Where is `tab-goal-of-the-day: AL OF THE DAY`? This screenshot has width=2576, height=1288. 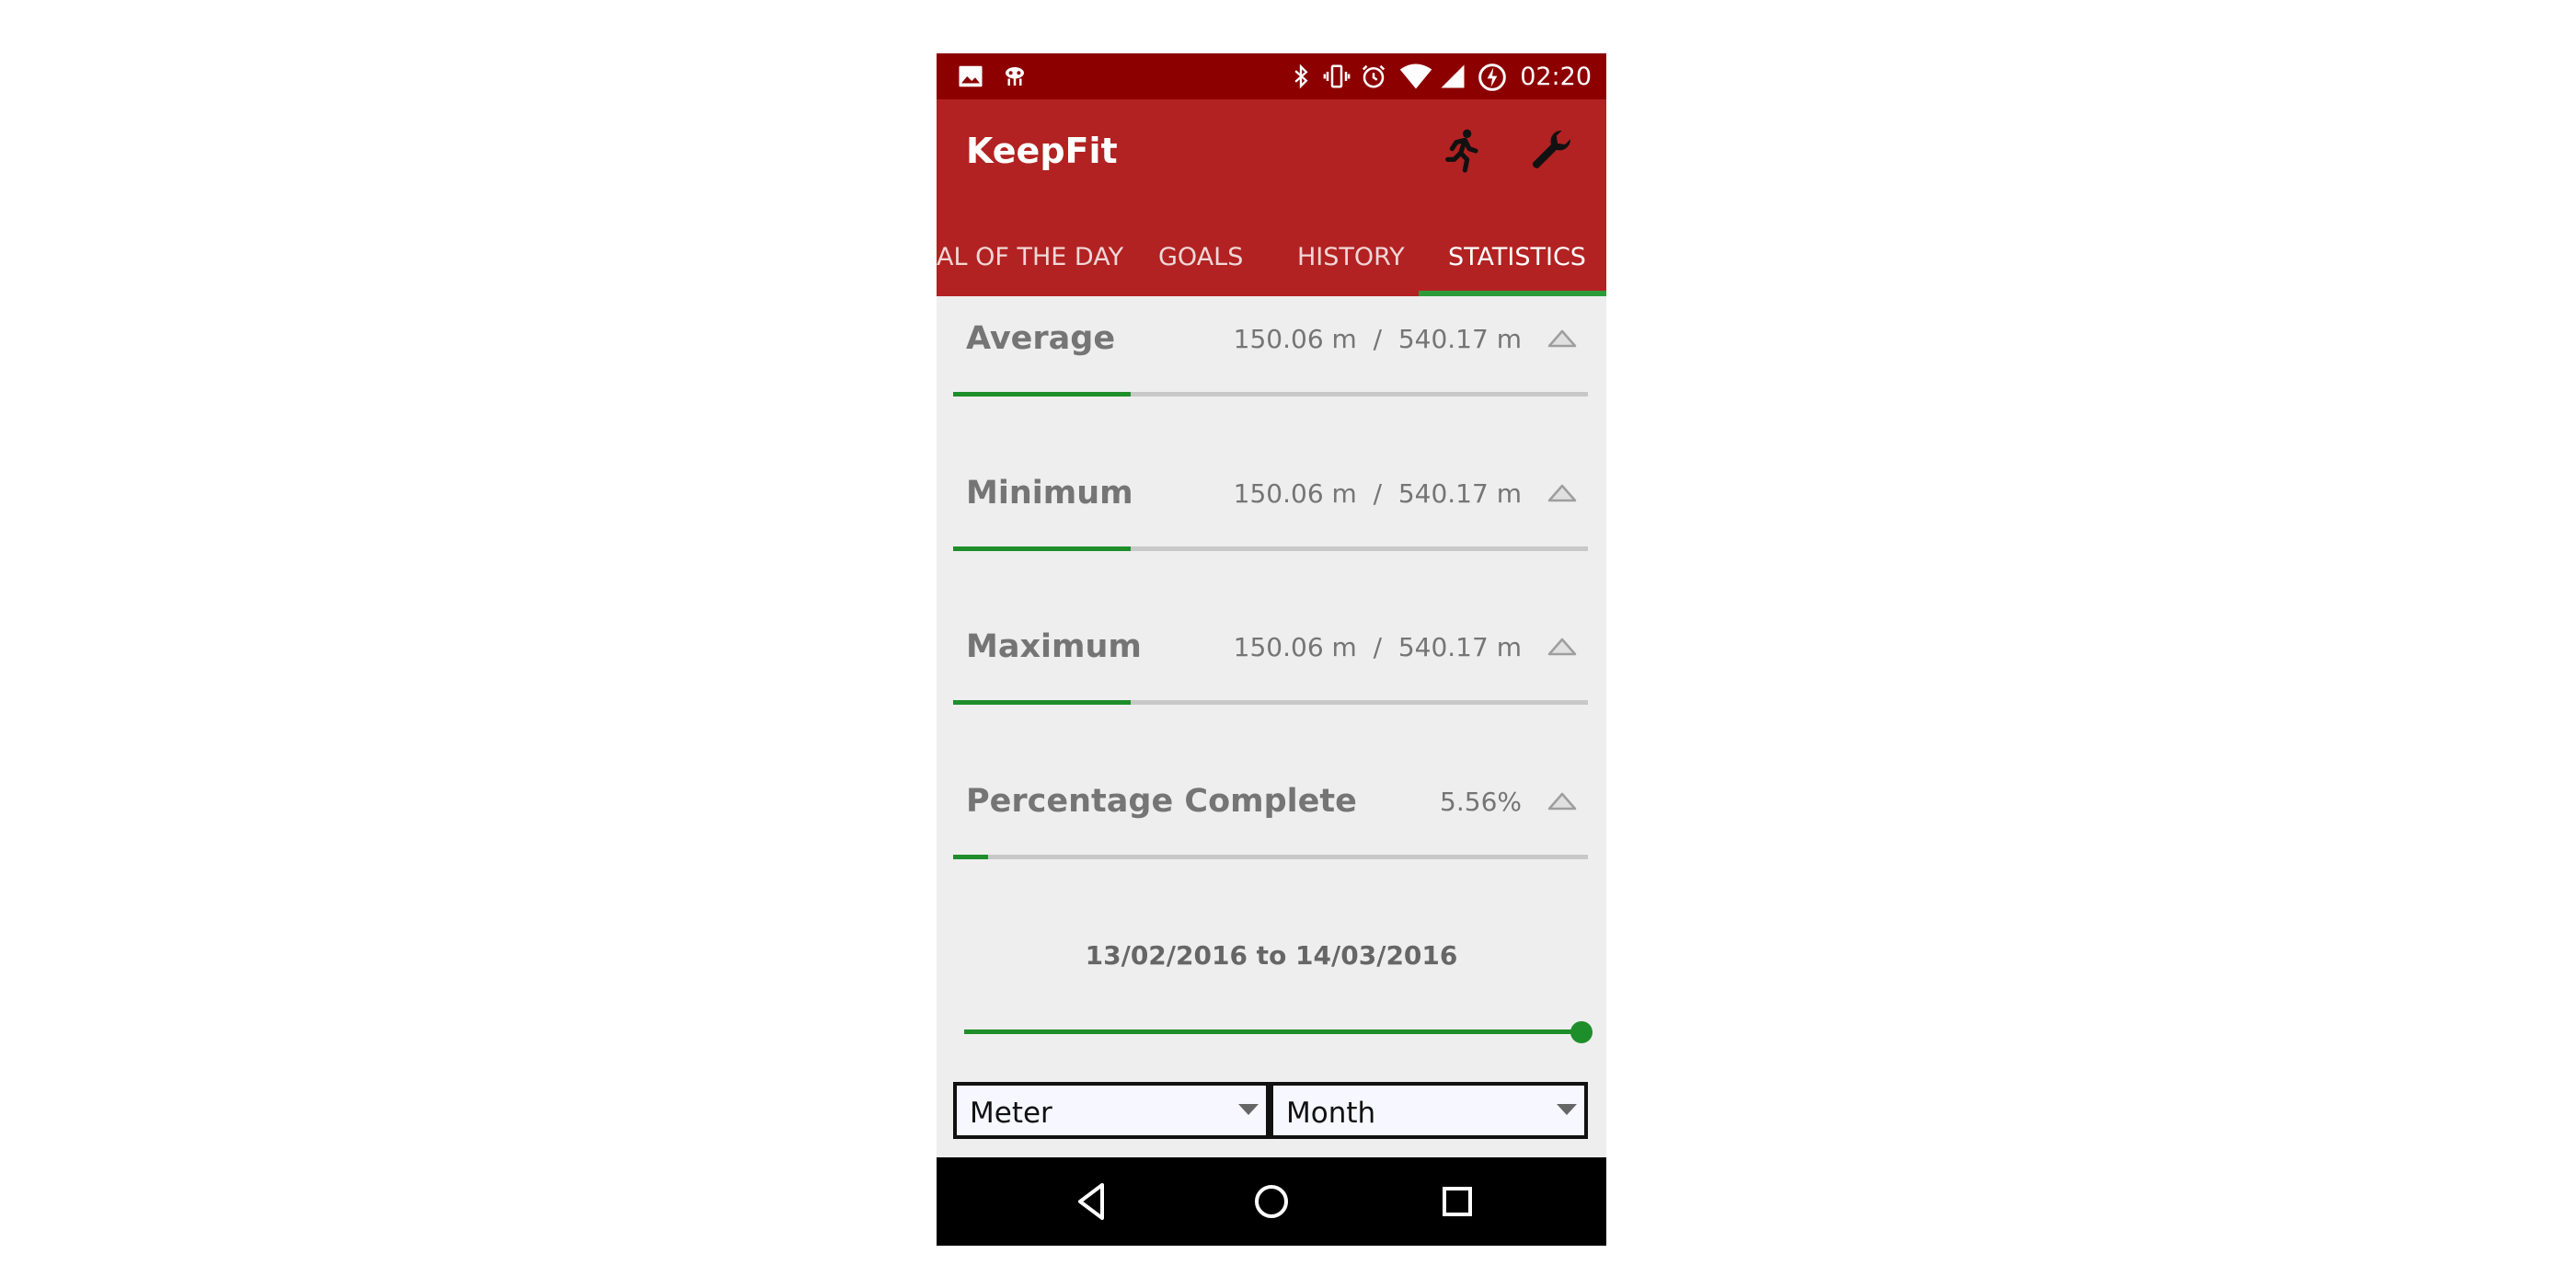 tab-goal-of-the-day: AL OF THE DAY is located at coordinates (1030, 257).